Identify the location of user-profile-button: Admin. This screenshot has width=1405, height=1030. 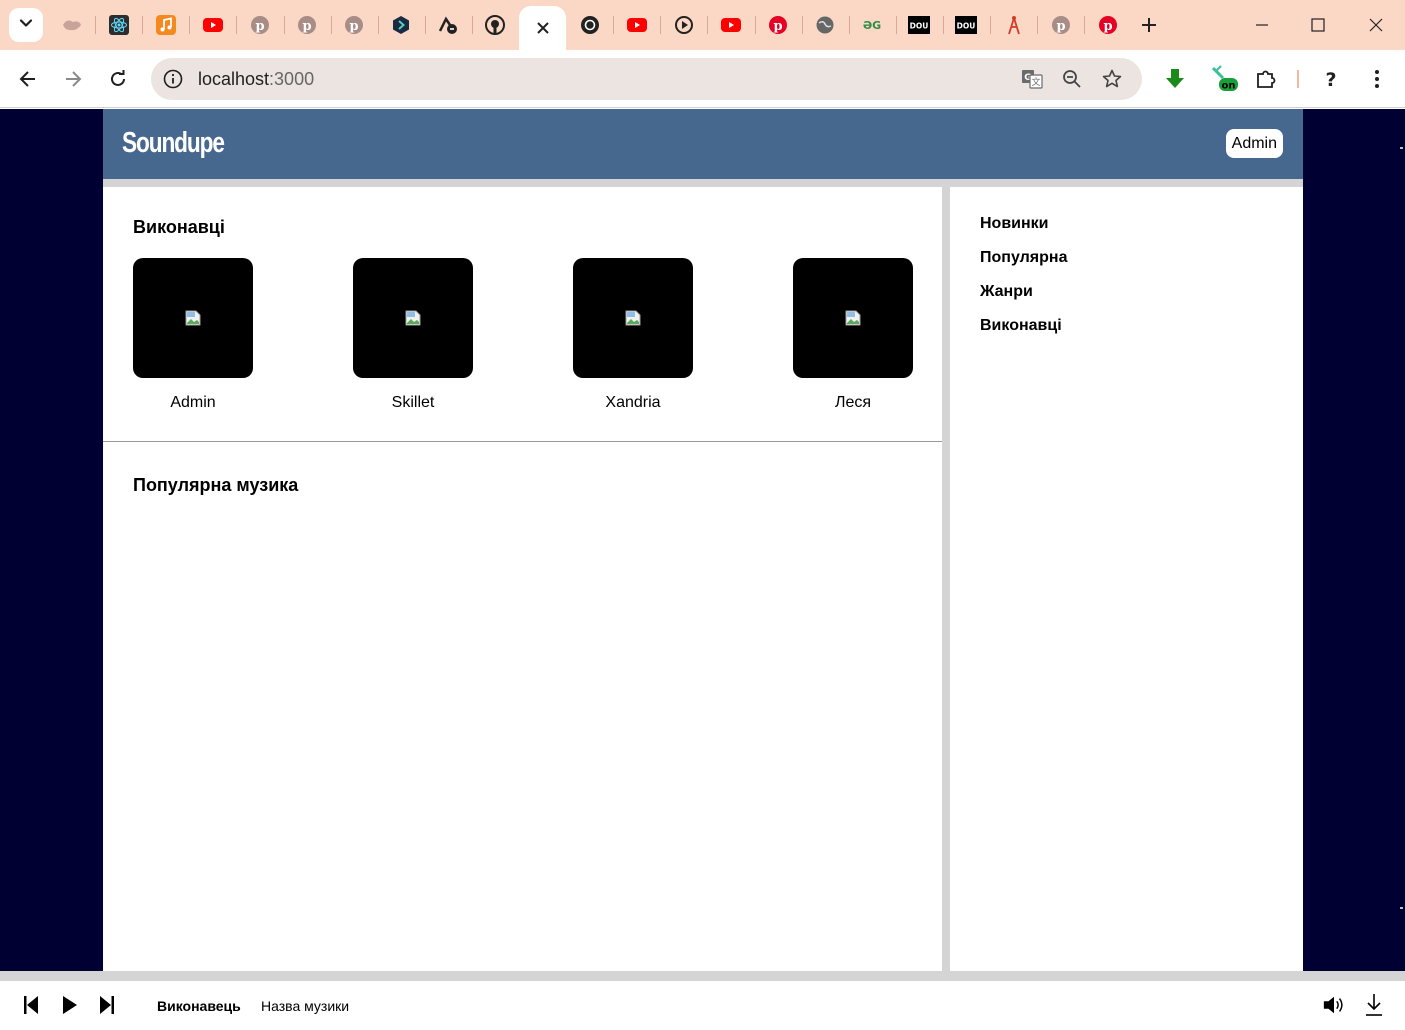
(1254, 143).